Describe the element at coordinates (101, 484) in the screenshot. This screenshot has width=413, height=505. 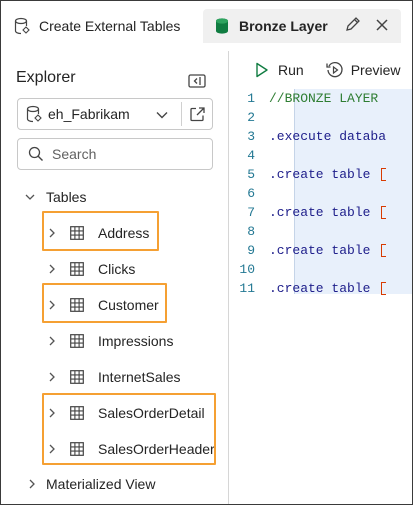
I see `tree-group-label: Materialized View` at that location.